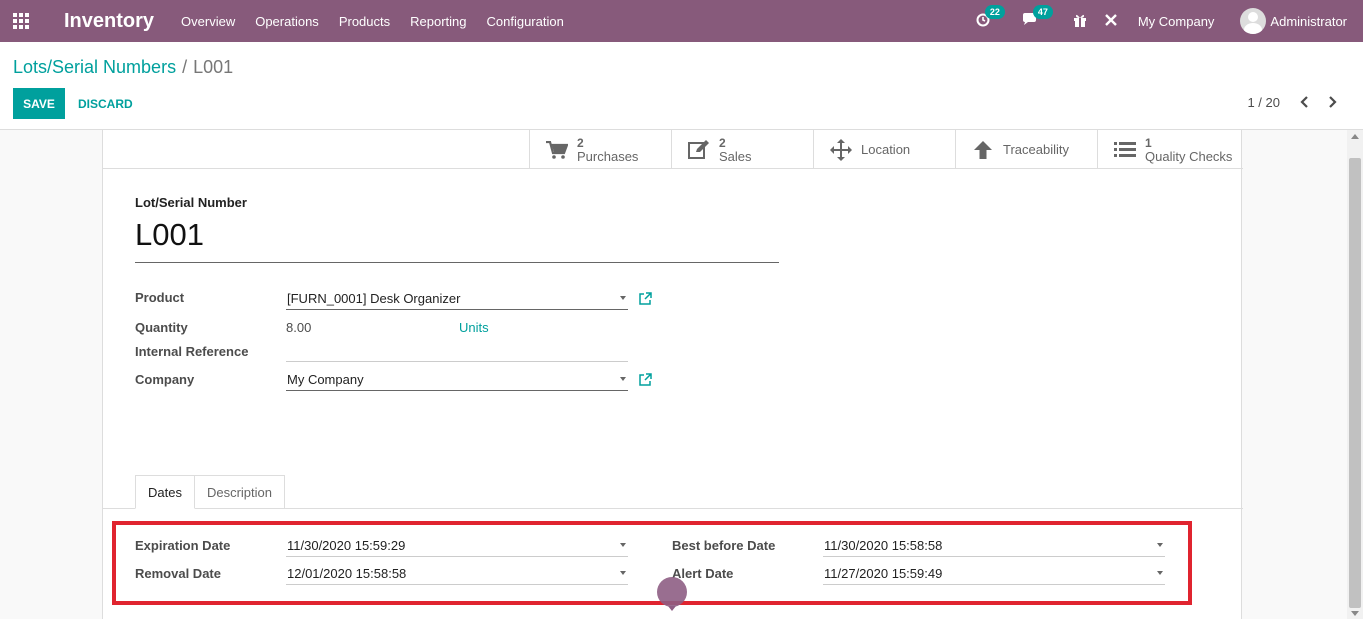 The width and height of the screenshot is (1363, 619). What do you see at coordinates (160, 297) in the screenshot?
I see `product-label: Product` at bounding box center [160, 297].